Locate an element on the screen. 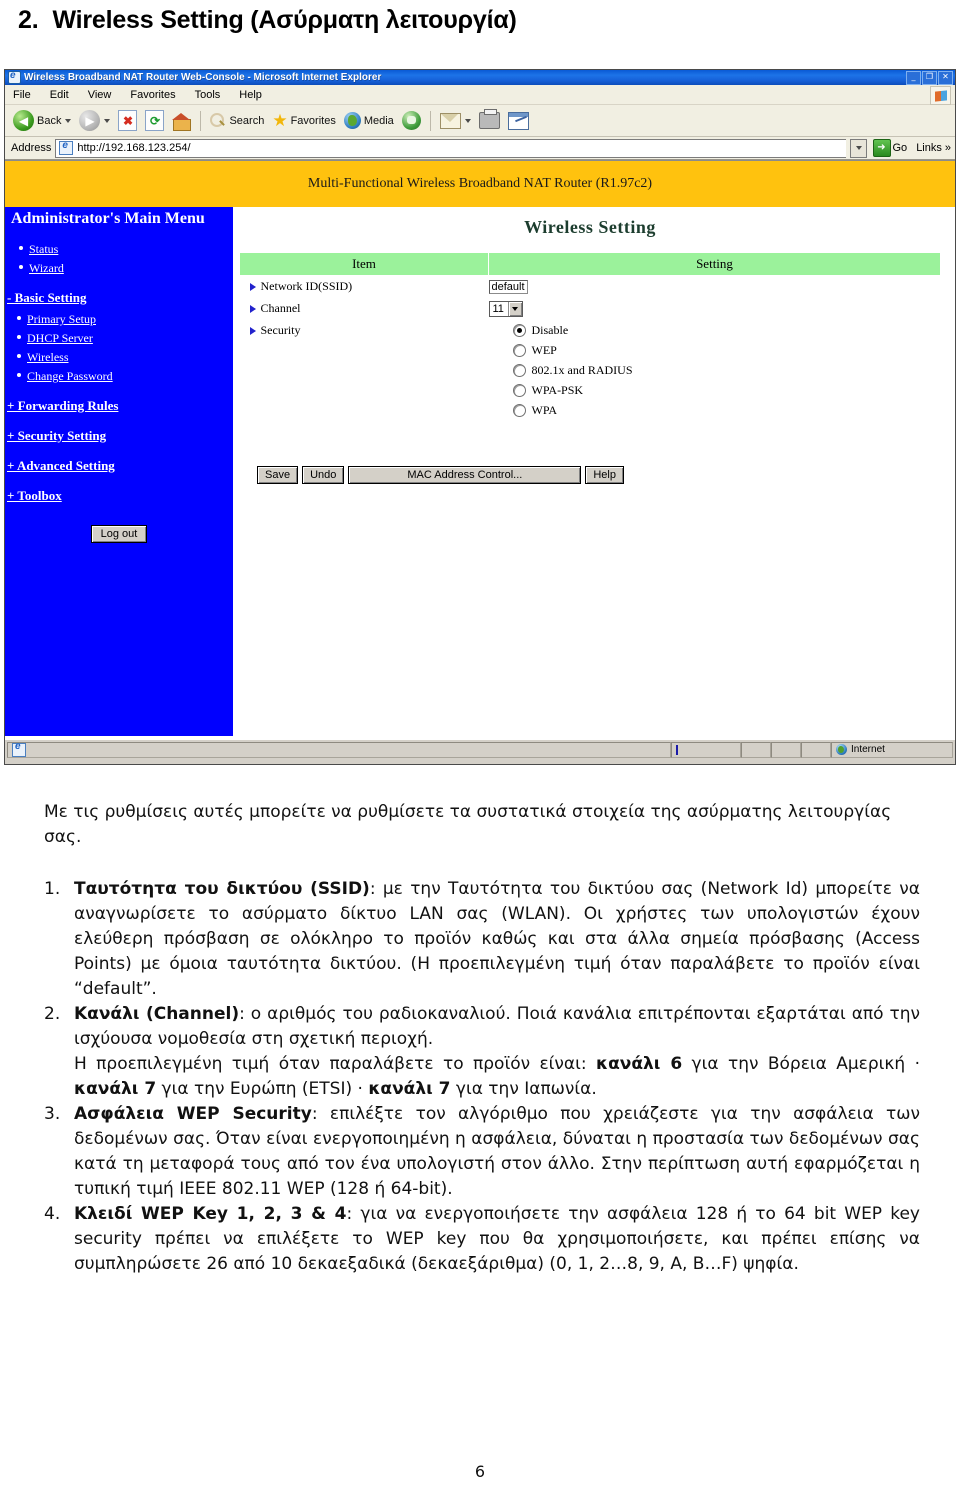 This screenshot has height=1511, width=960. security-option-disable: Disable is located at coordinates (715, 330).